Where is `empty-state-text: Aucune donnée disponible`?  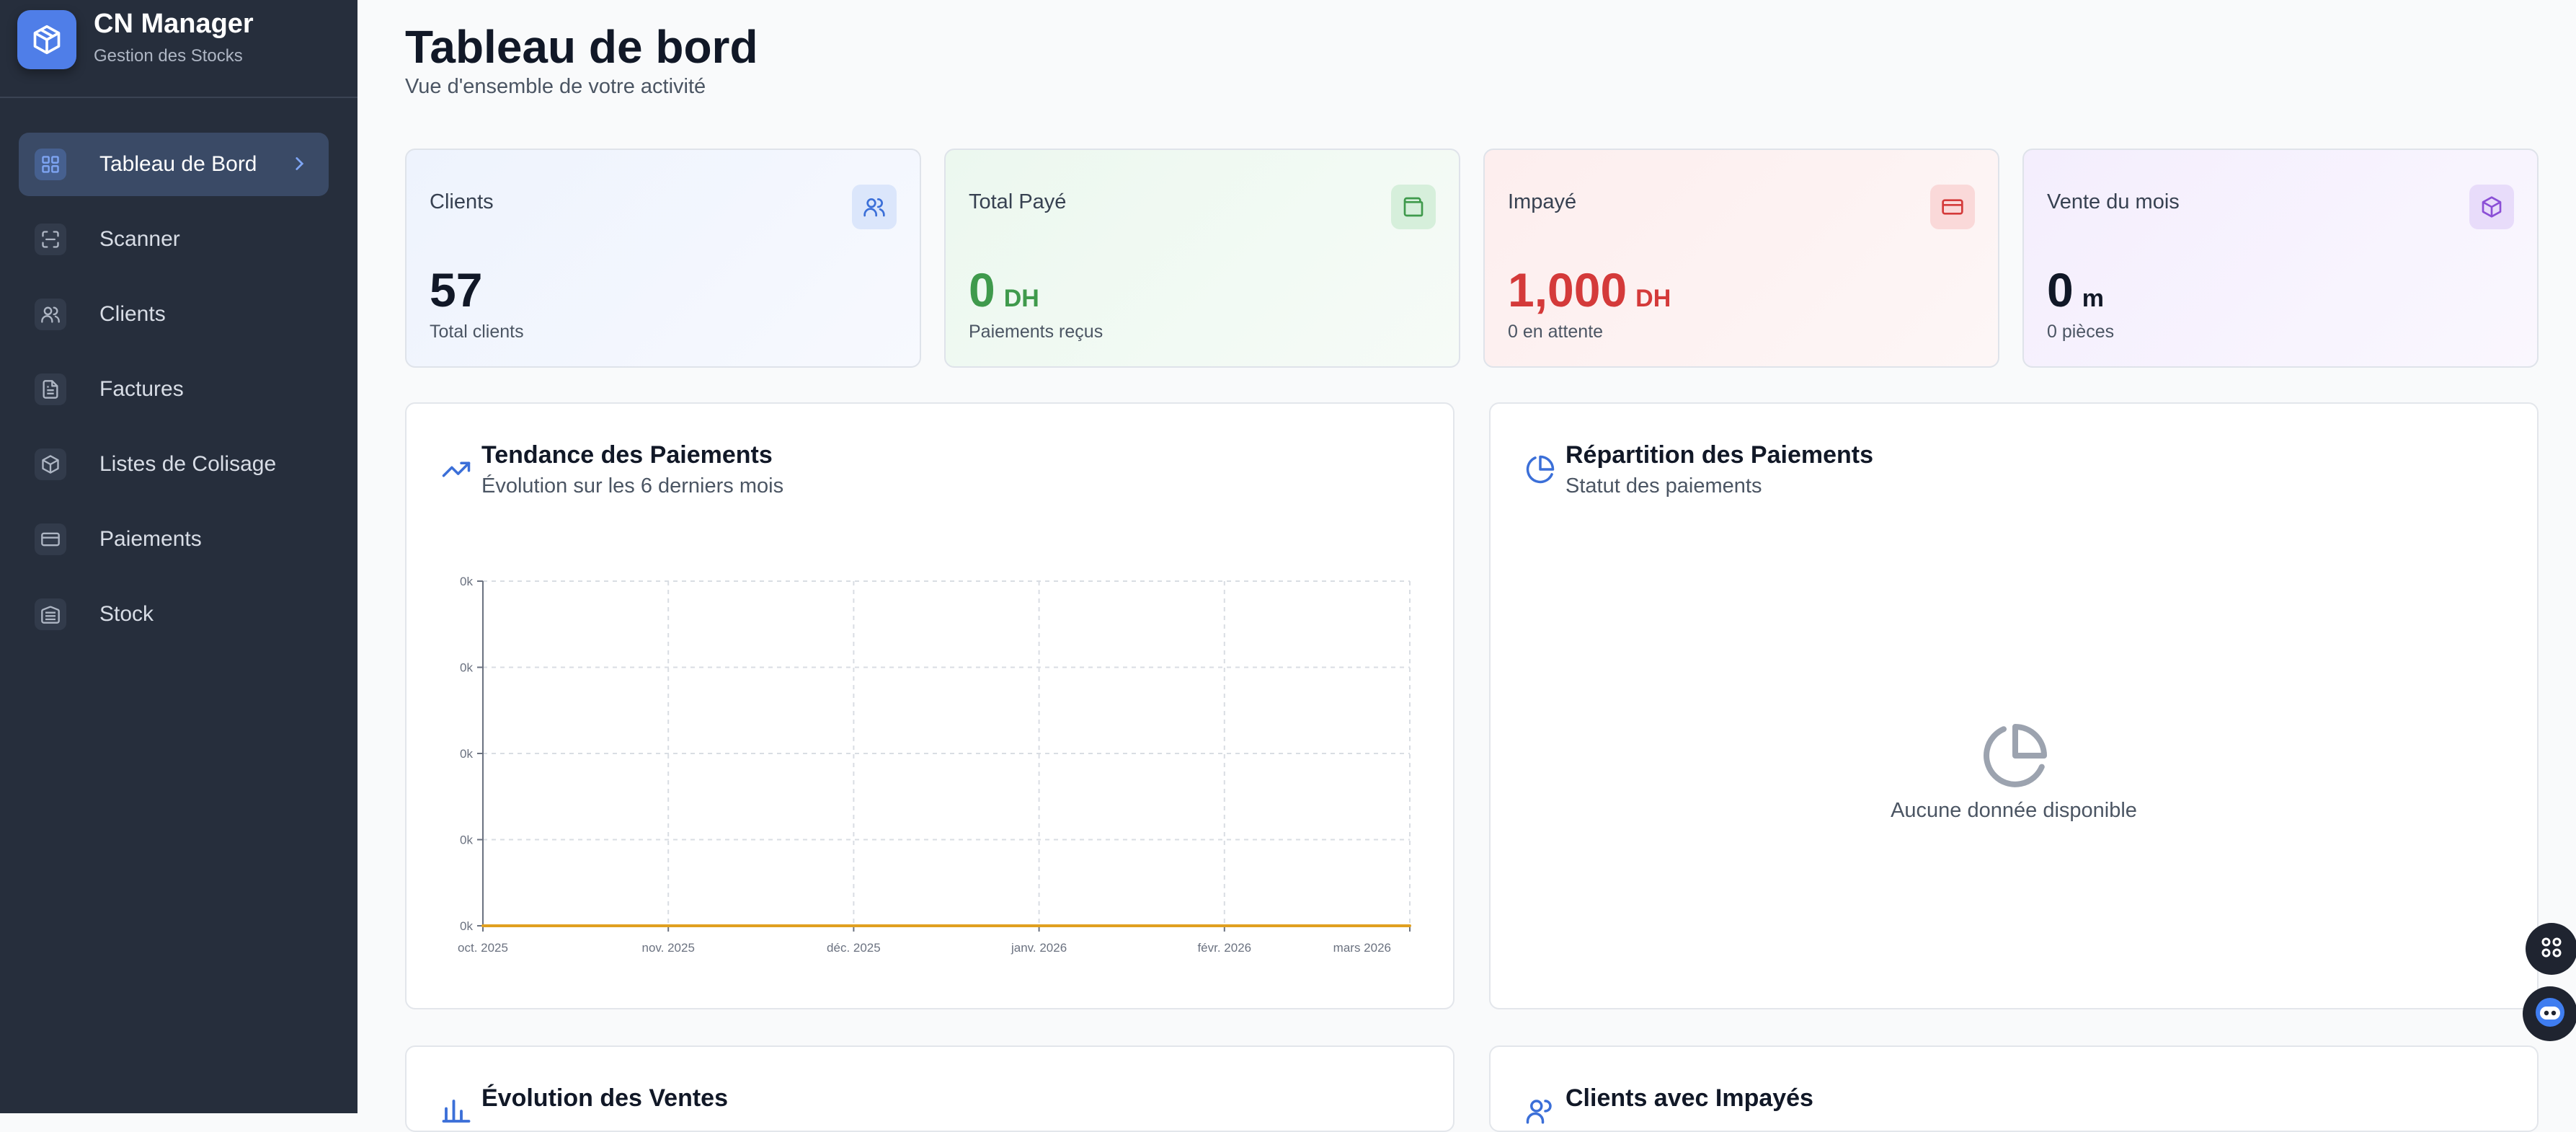
empty-state-text: Aucune donnée disponible is located at coordinates (2014, 810).